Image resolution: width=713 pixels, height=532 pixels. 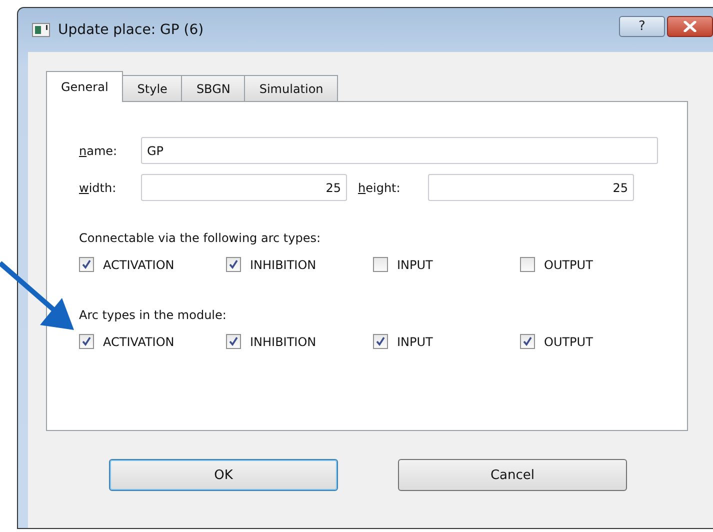 I want to click on height-field: 25, so click(x=531, y=187).